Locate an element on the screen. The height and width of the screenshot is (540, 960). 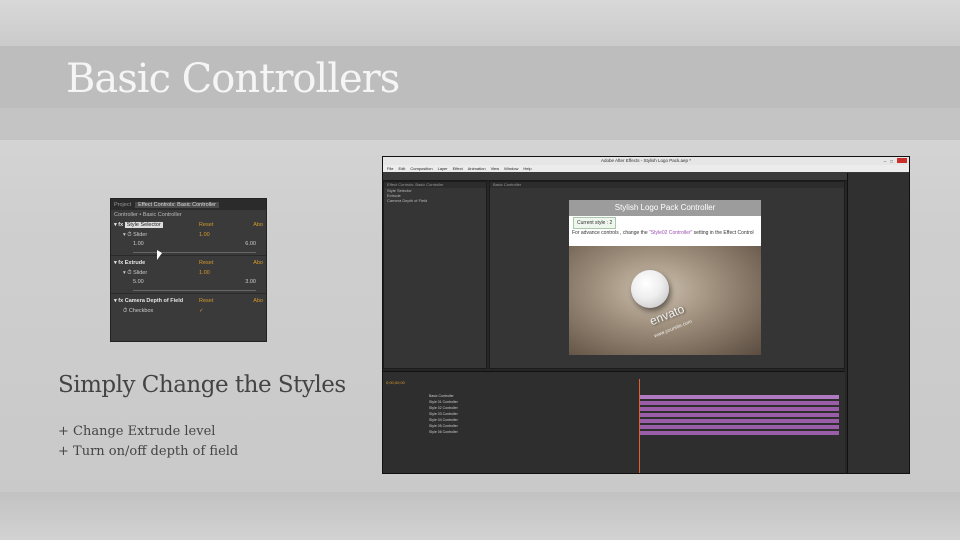
menu-window: Window is located at coordinates (511, 168).